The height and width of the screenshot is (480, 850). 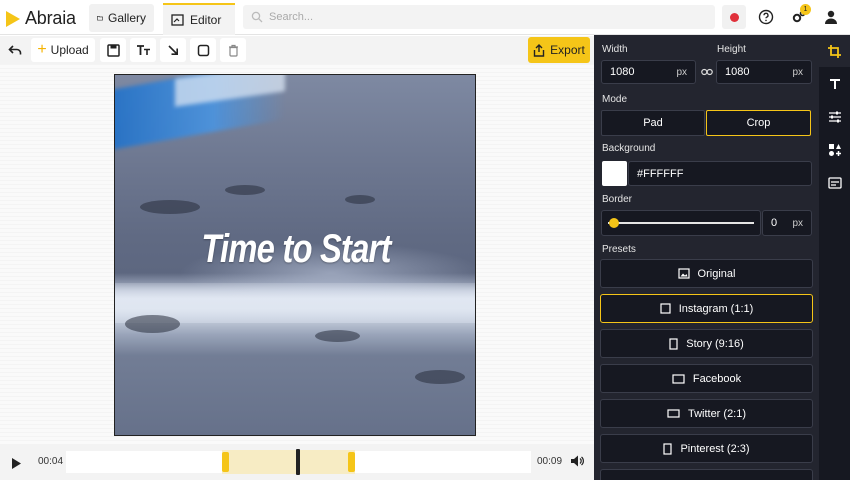 I want to click on duration-time: 00:09, so click(x=550, y=461).